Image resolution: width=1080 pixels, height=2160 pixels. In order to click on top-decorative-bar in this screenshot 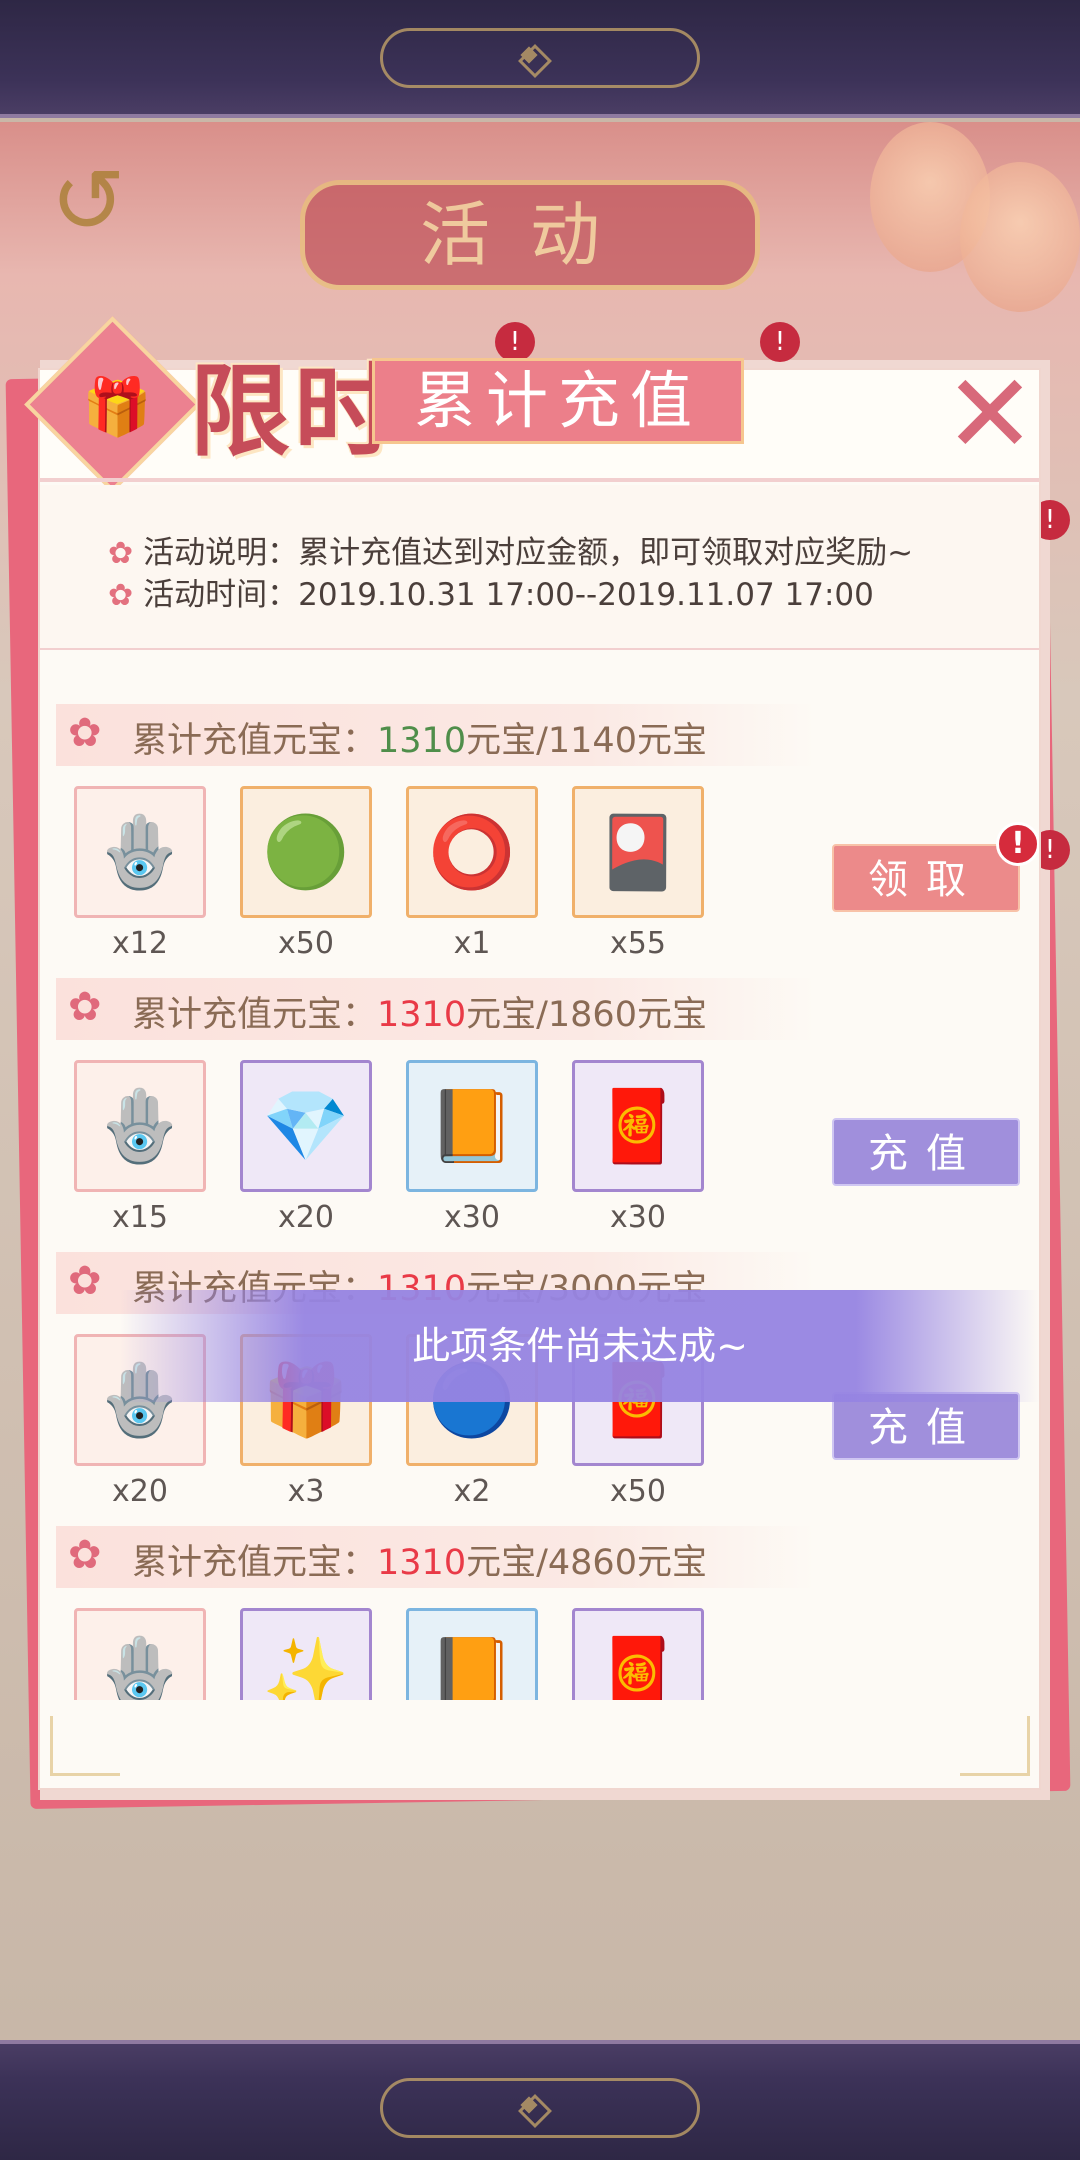, I will do `click(540, 59)`.